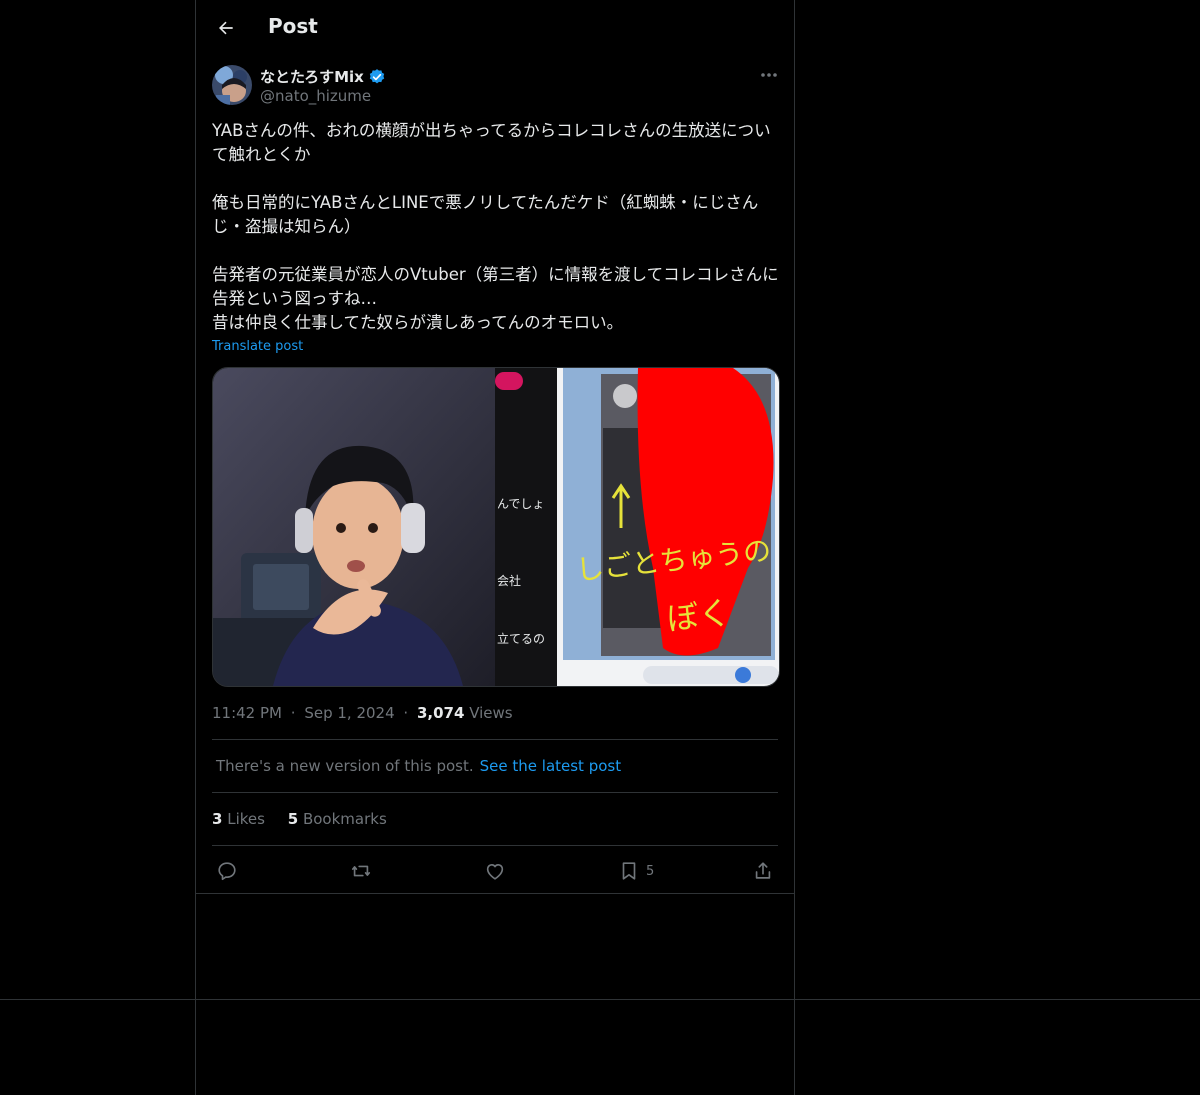  I want to click on post-media: んでしょ 会社 立てるの しごとちゅうの ぼく, so click(496, 527).